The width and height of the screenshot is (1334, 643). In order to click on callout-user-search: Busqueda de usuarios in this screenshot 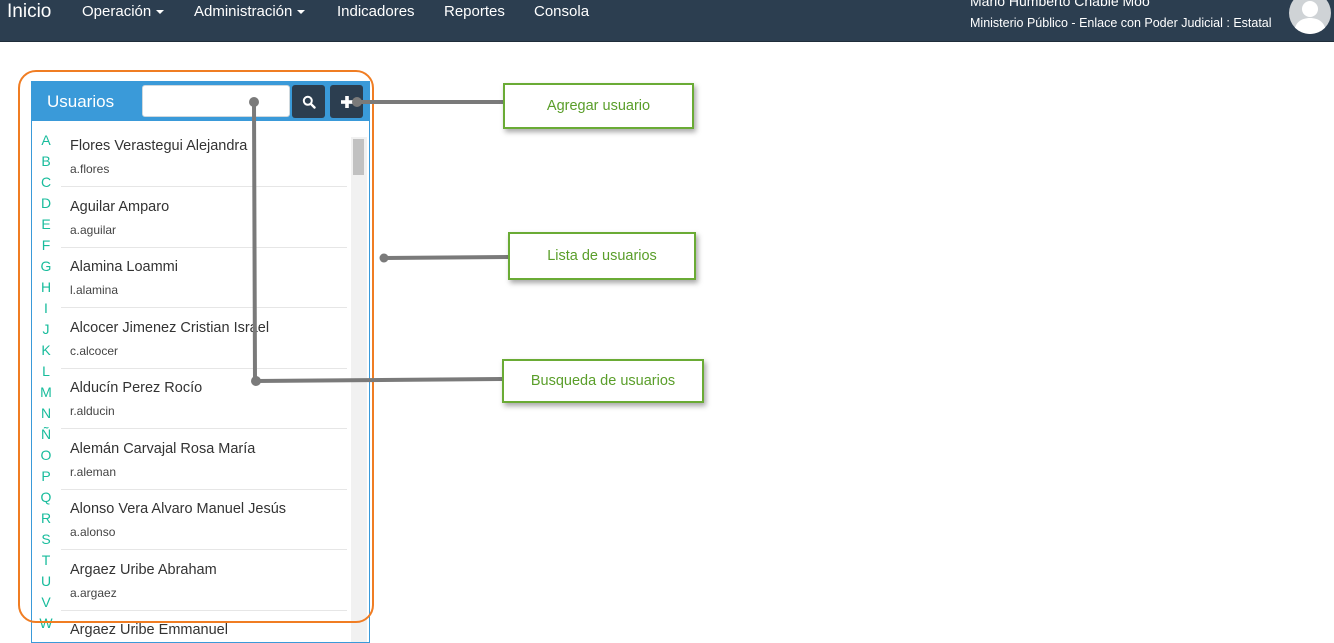, I will do `click(603, 381)`.